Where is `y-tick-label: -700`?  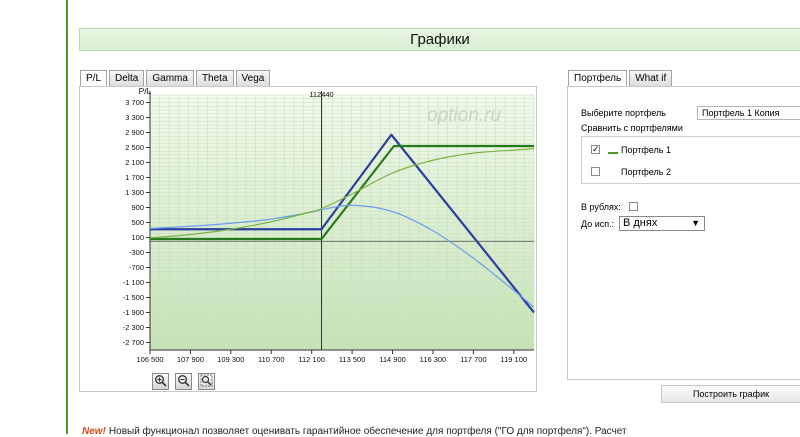 y-tick-label: -700 is located at coordinates (136, 267).